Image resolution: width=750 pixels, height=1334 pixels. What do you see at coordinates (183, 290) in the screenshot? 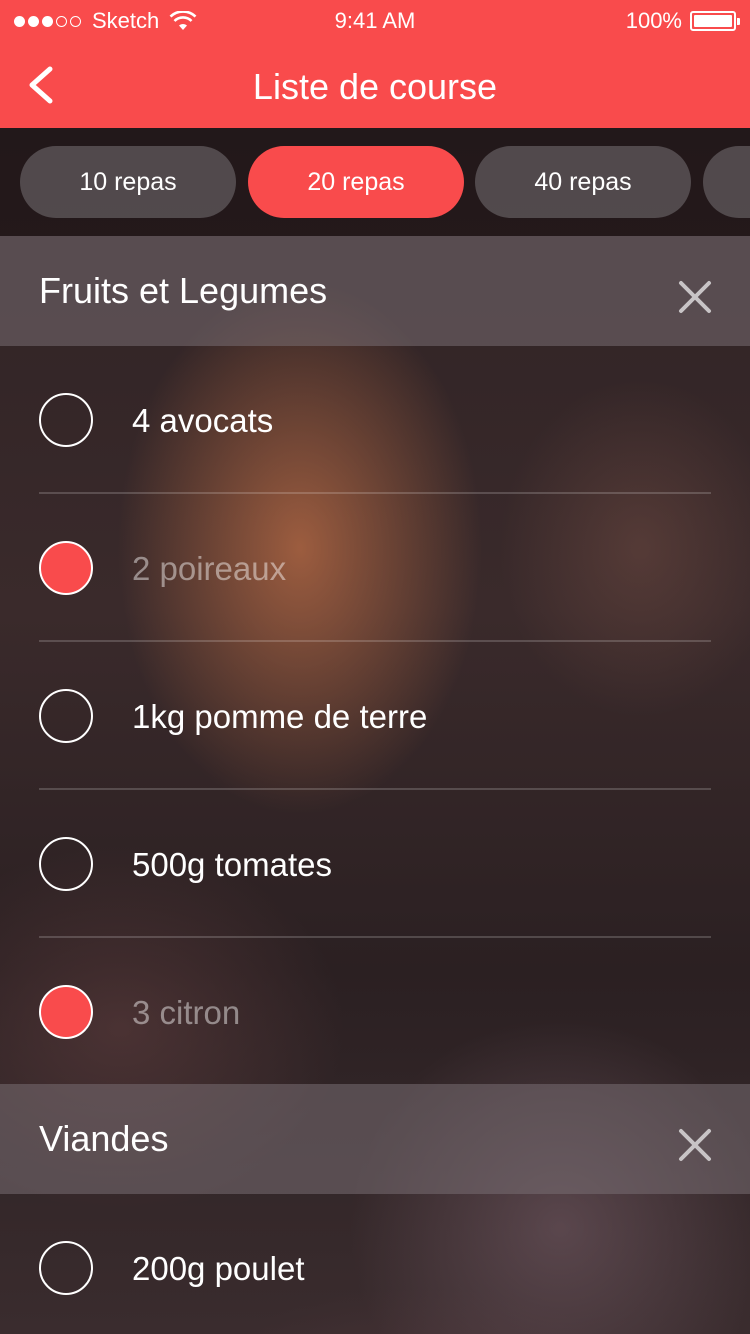
I see `section-title: Fruits et Legumes` at bounding box center [183, 290].